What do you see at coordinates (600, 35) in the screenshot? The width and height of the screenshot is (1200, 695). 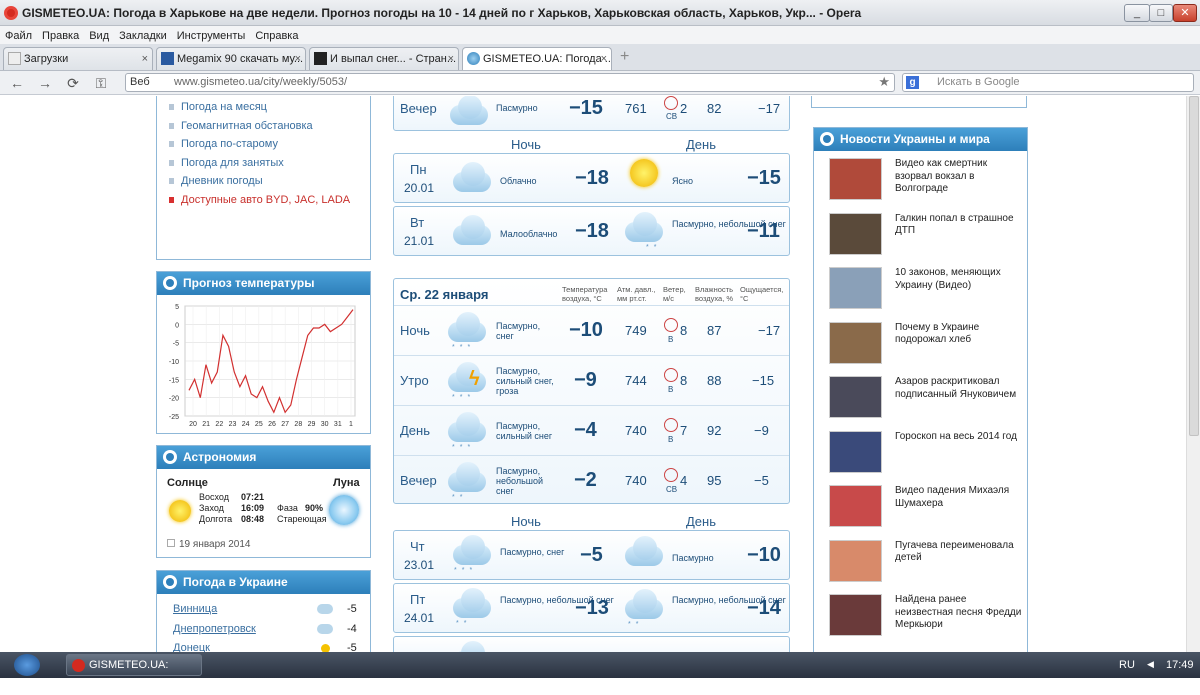 I see `menu-bar: Файл Правка Вид Закладки Инструменты Справка` at bounding box center [600, 35].